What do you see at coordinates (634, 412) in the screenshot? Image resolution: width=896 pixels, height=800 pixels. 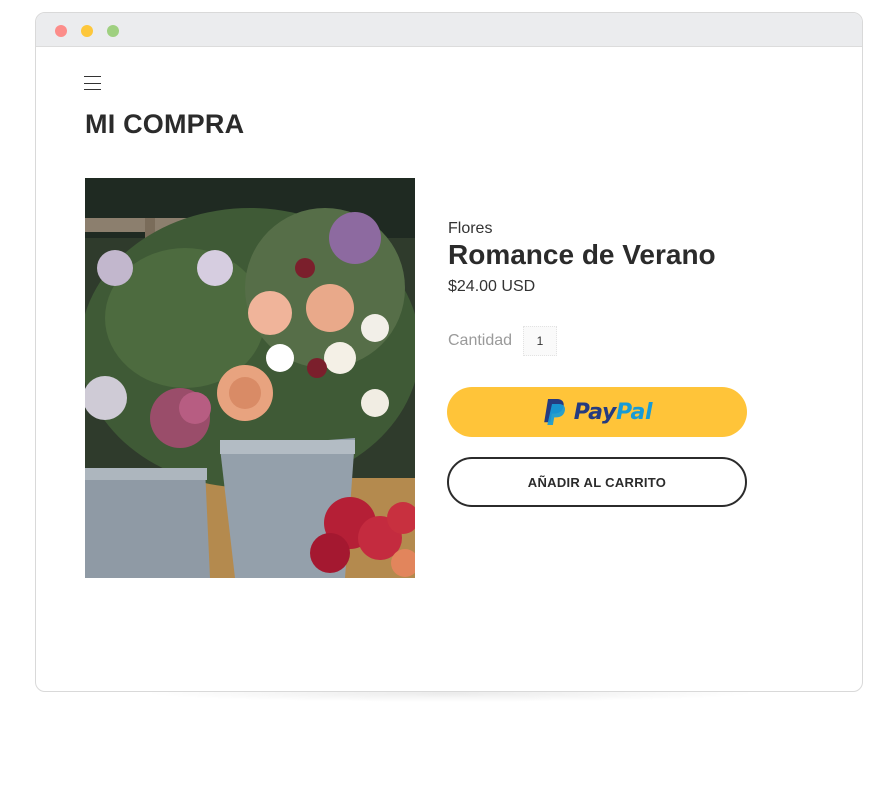 I see `paypal-label-pal: Pal` at bounding box center [634, 412].